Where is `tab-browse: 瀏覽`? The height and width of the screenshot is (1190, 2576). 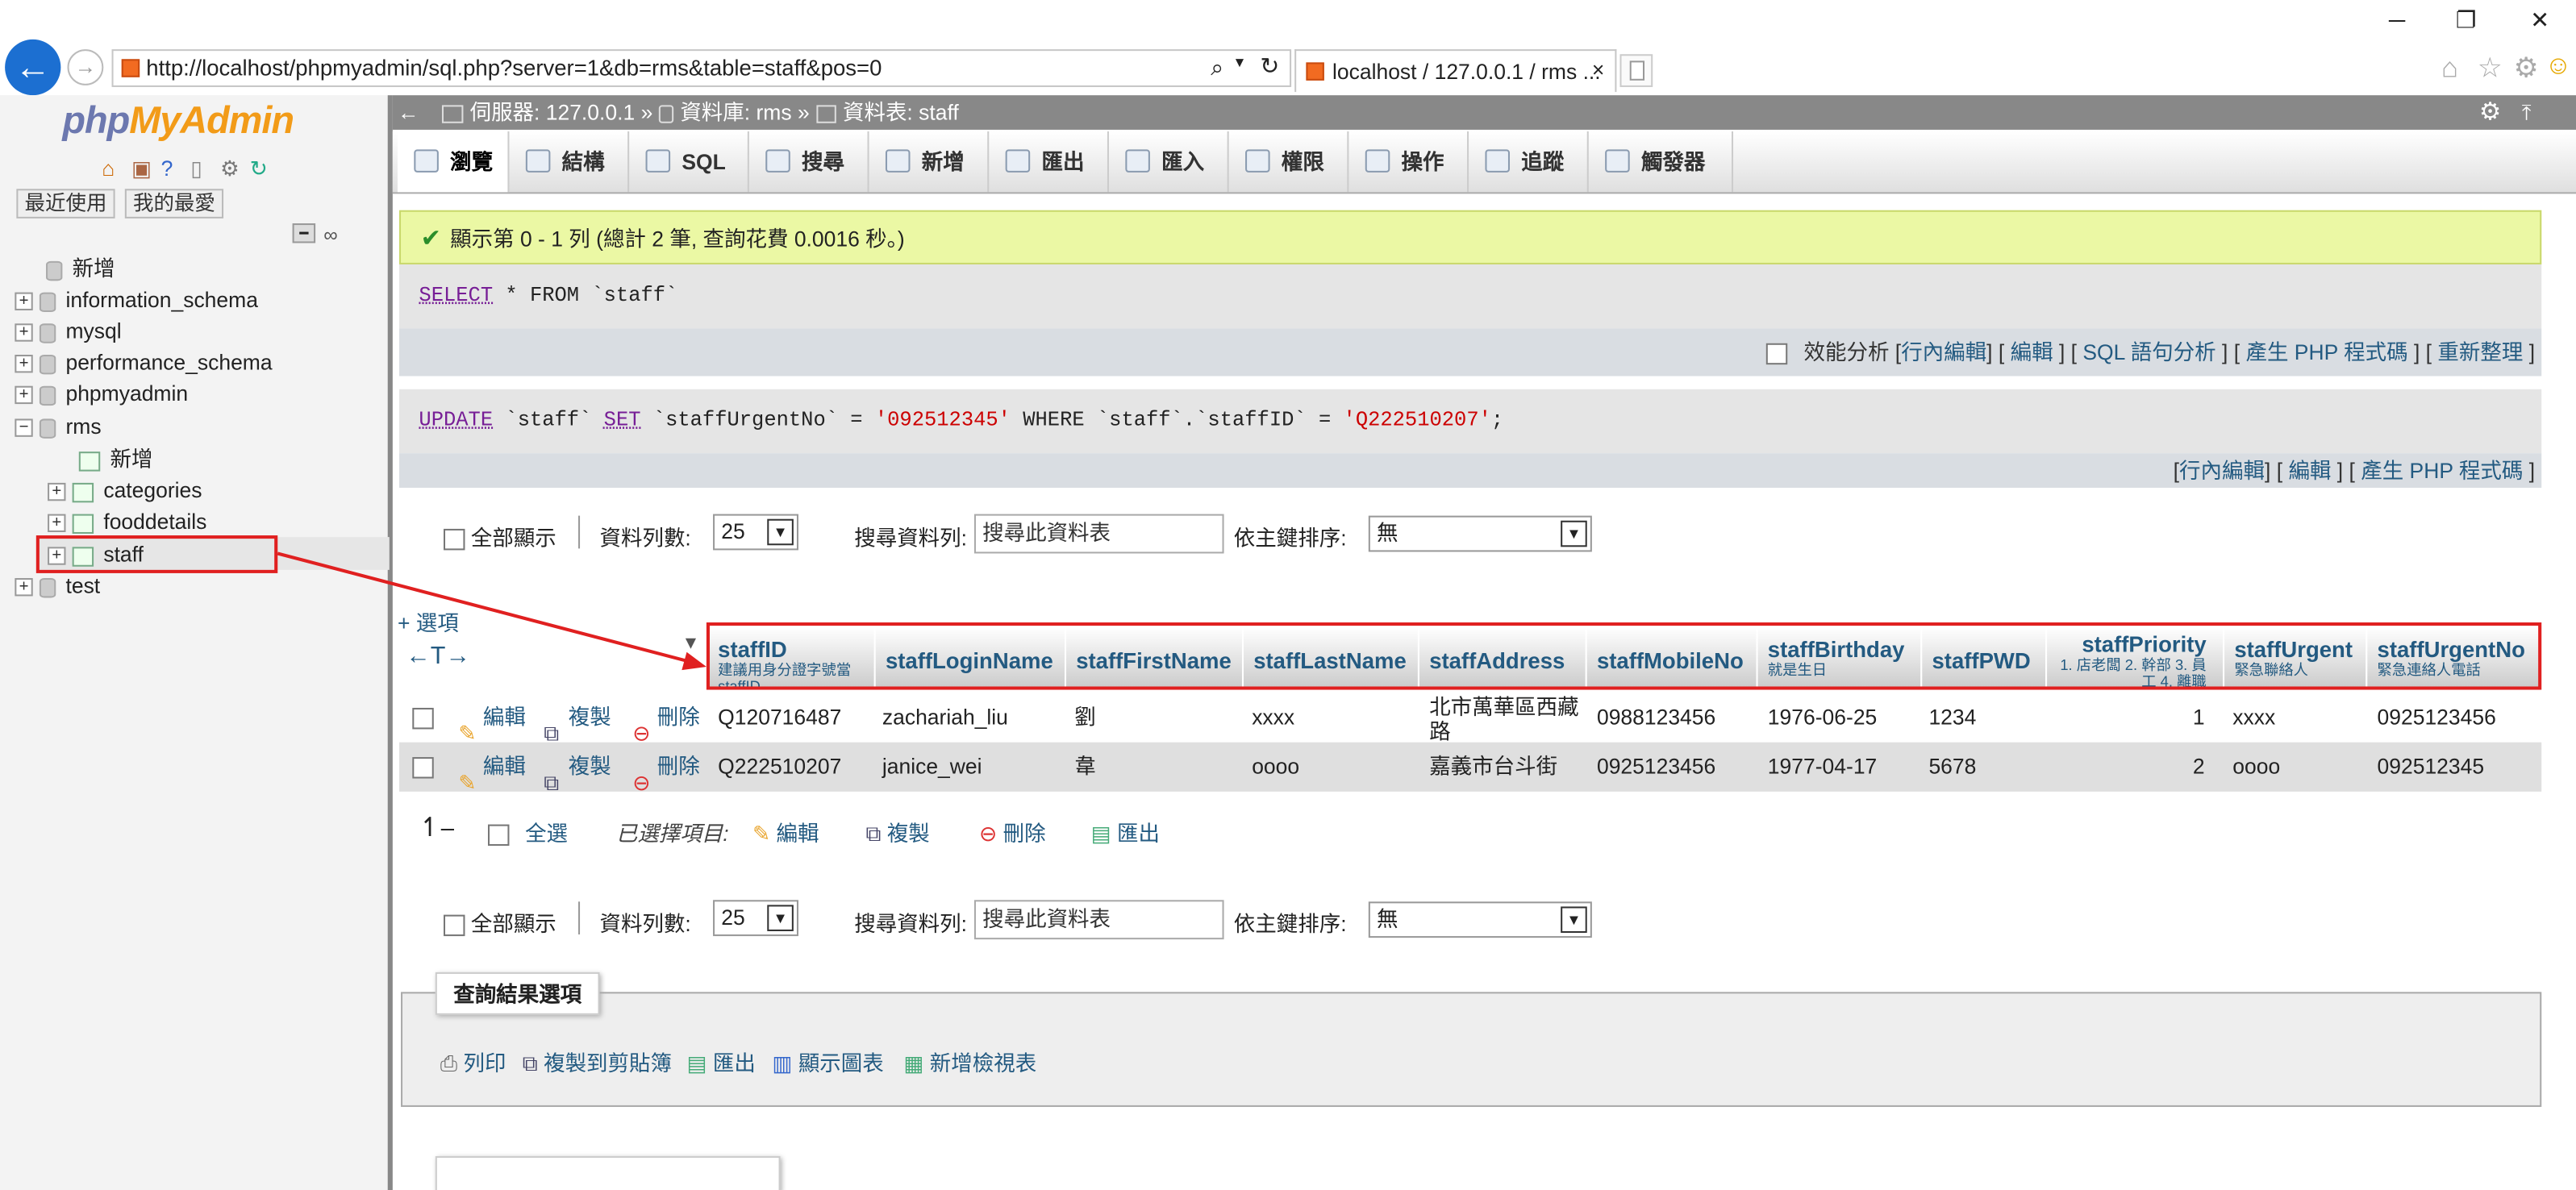 tab-browse: 瀏覽 is located at coordinates (453, 162).